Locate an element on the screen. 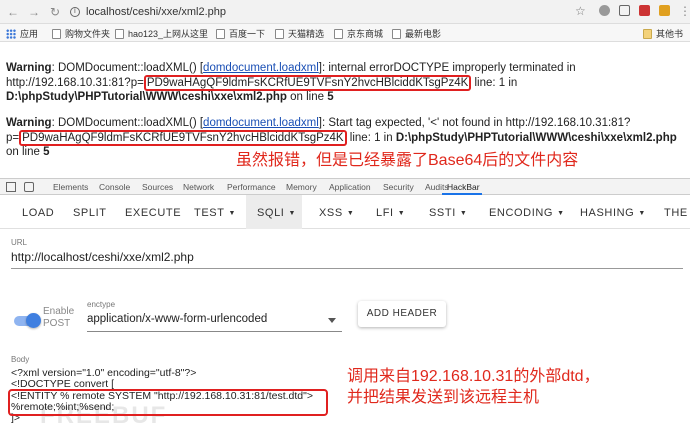 The height and width of the screenshot is (435, 690). bookmark-item: 天猫精选 is located at coordinates (299, 33).